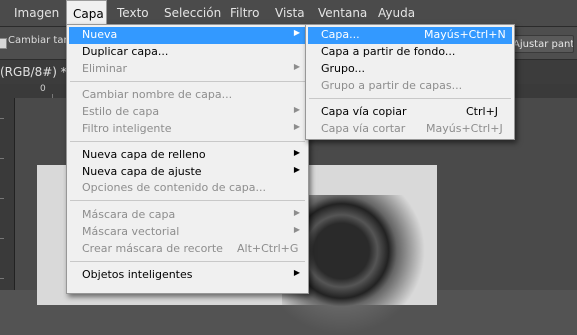 This screenshot has height=335, width=577. What do you see at coordinates (465, 34) in the screenshot?
I see `shortcut-label: Mayús+Ctrl+N` at bounding box center [465, 34].